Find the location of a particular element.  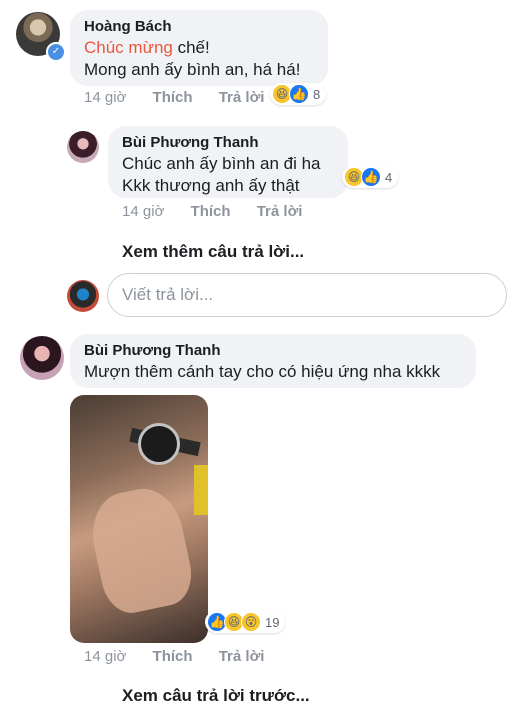

comment-photo is located at coordinates (139, 519).